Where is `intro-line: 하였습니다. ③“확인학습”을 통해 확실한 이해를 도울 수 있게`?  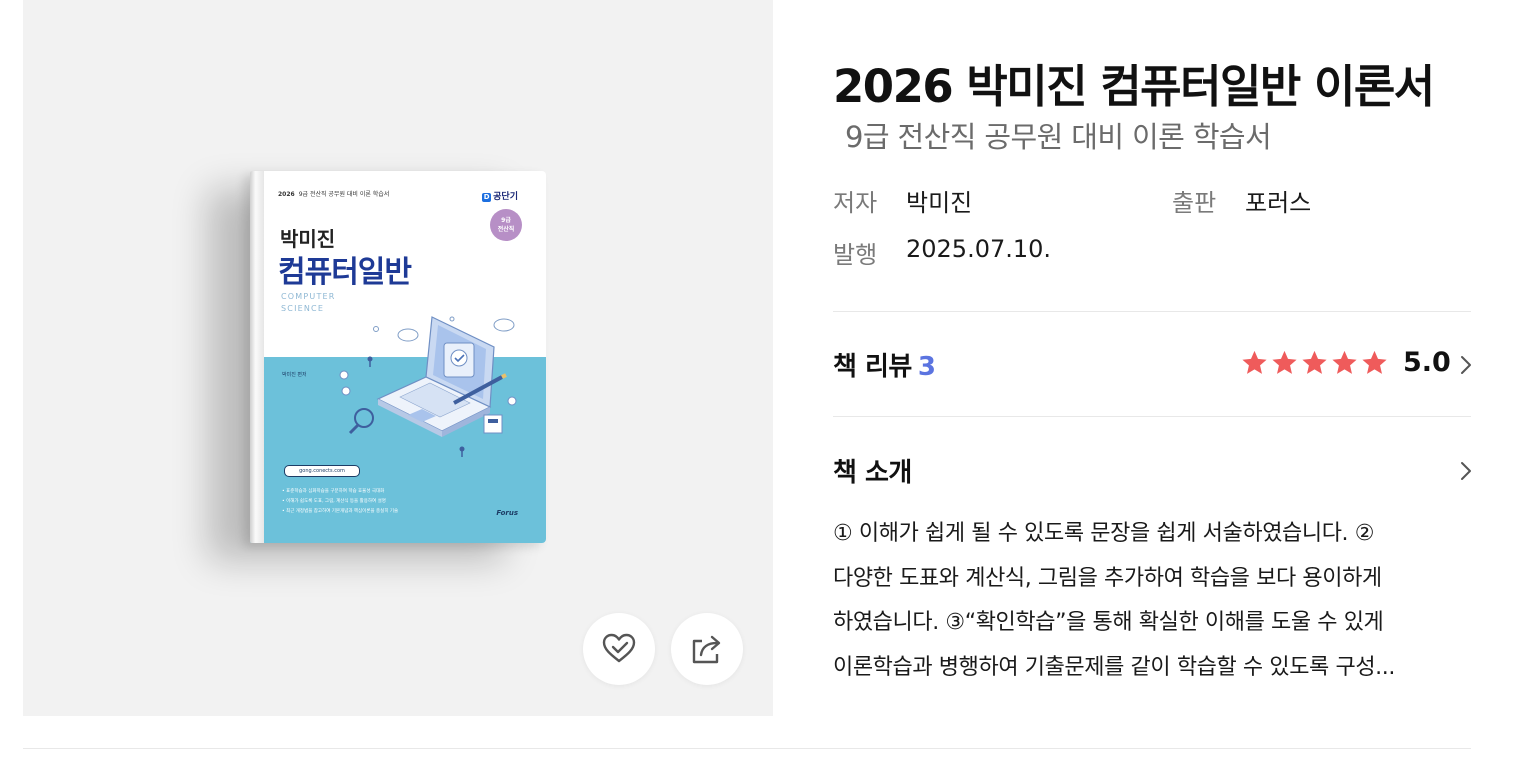 intro-line: 하였습니다. ③“확인학습”을 통해 확실한 이해를 도울 수 있게 is located at coordinates (1108, 622).